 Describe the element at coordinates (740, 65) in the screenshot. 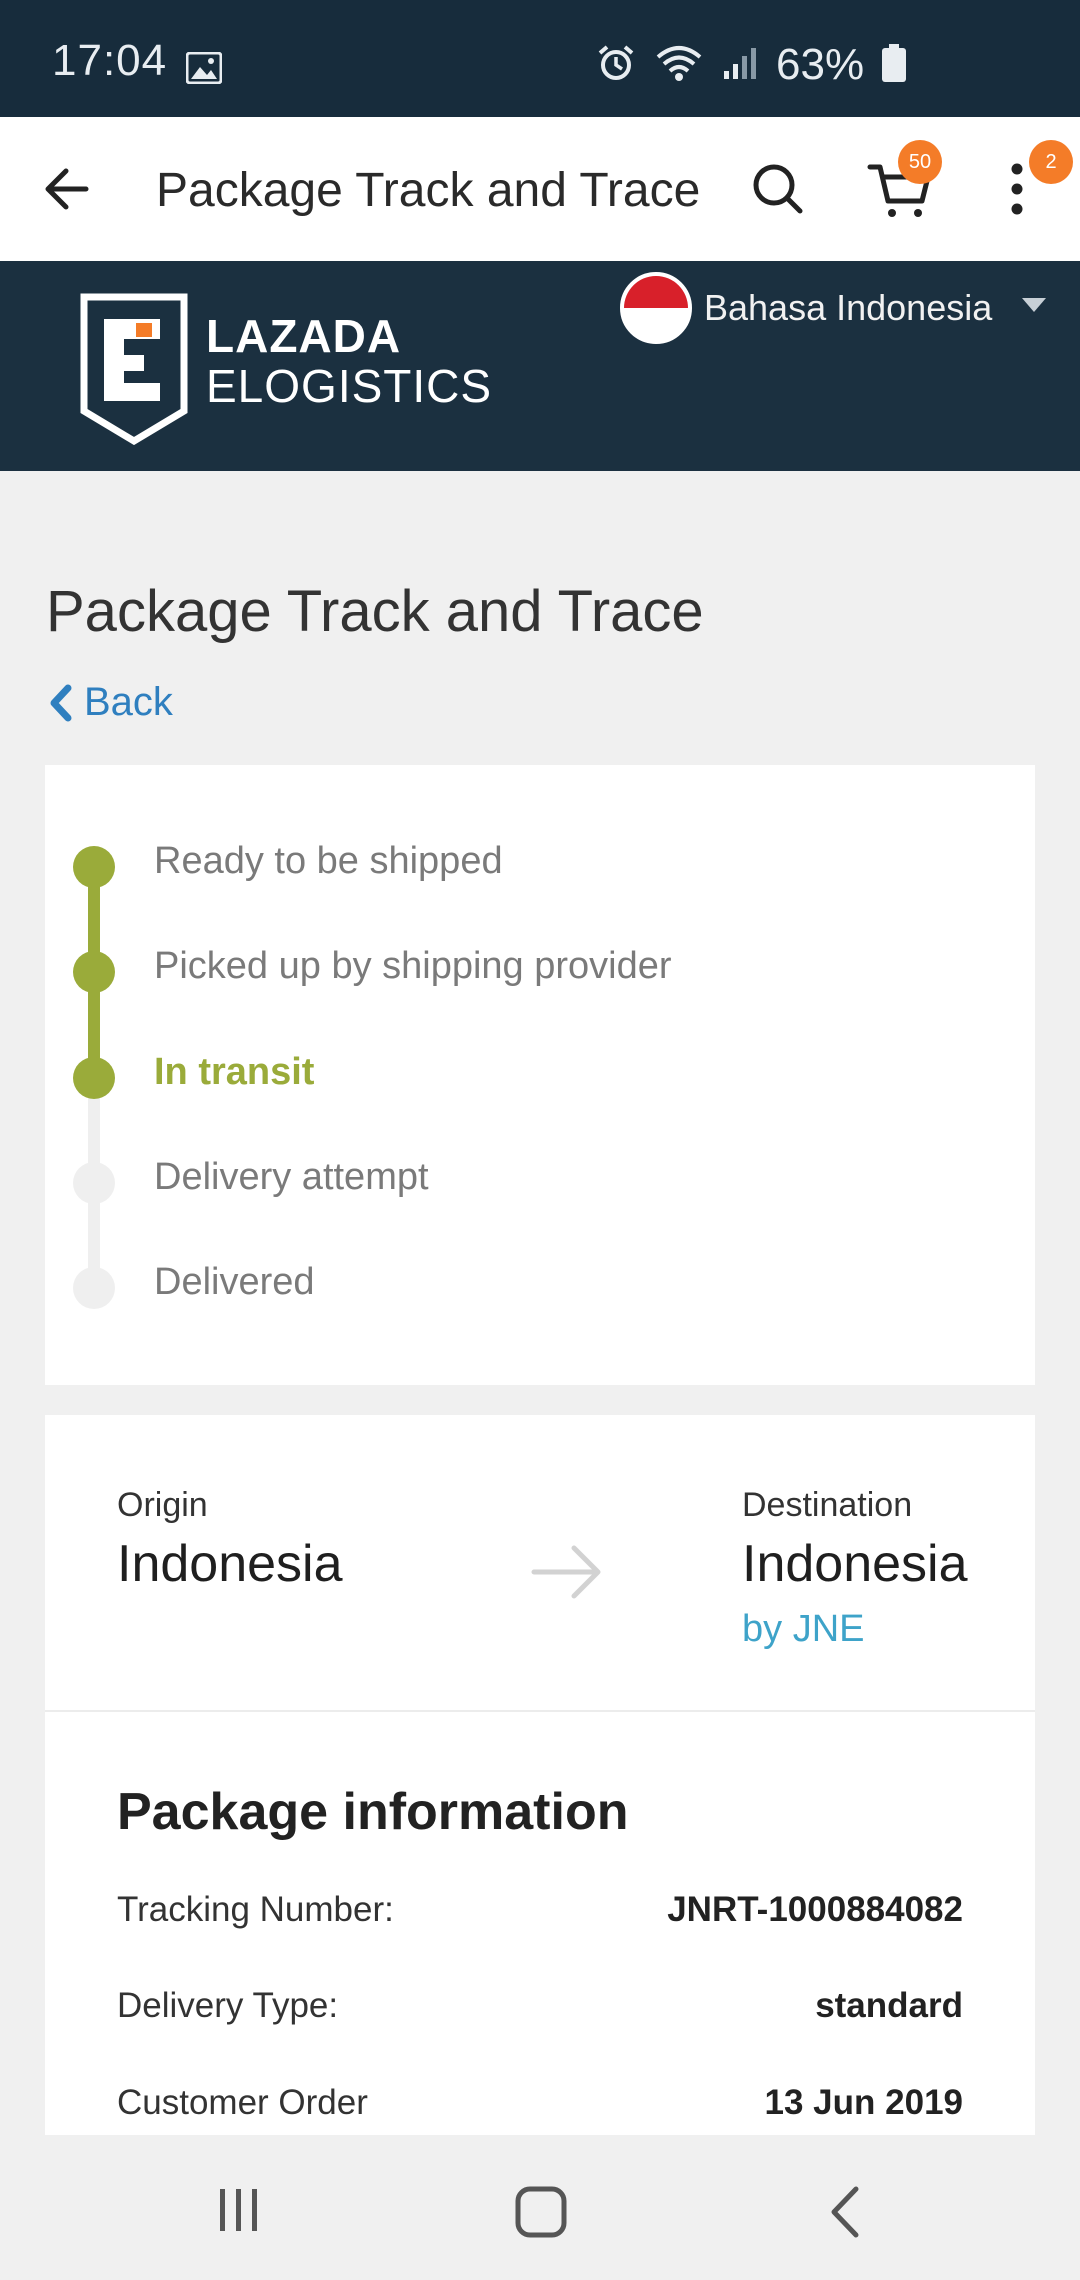

I see `signal-icon` at that location.